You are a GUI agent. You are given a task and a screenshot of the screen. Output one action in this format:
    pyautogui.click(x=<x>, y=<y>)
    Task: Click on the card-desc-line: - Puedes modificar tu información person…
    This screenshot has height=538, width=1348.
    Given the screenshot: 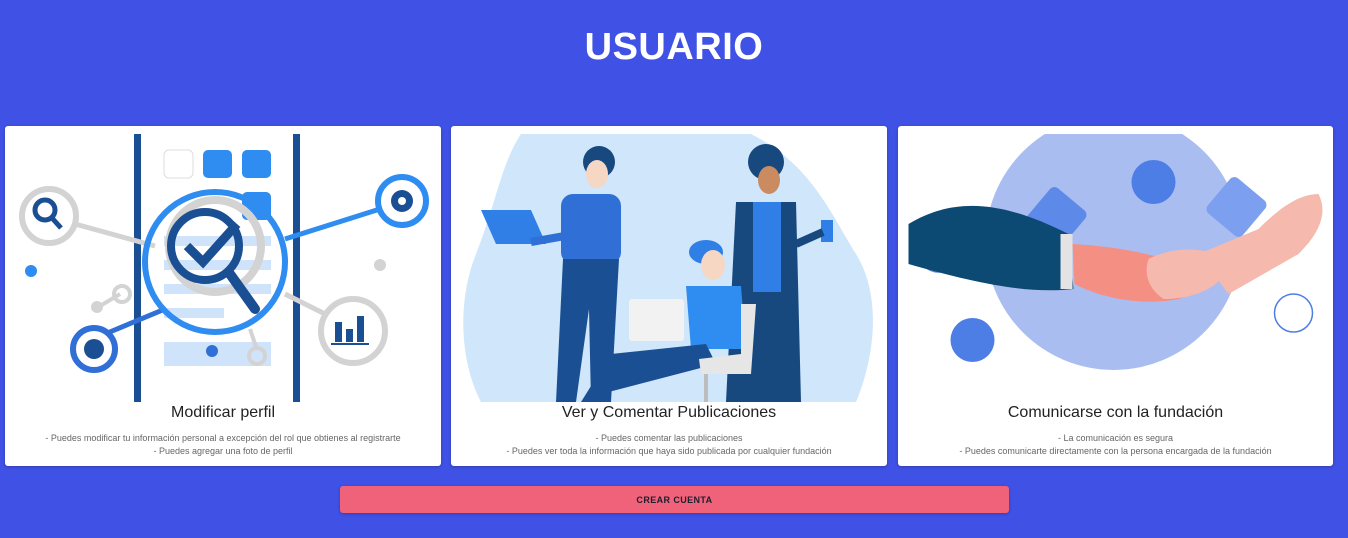 What is the action you would take?
    pyautogui.click(x=223, y=438)
    